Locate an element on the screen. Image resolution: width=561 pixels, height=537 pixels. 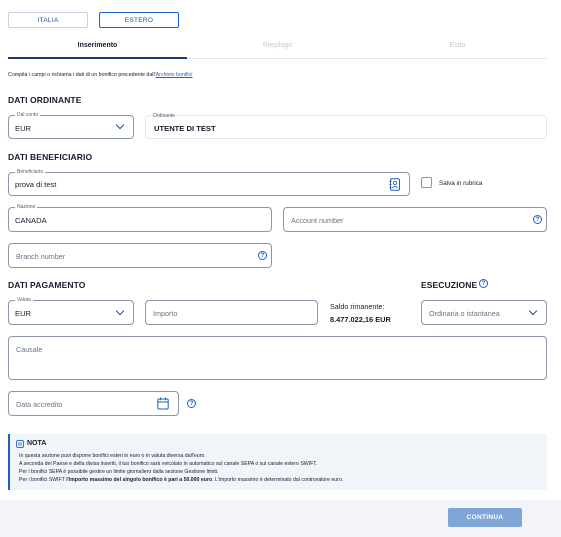
ordinante-field: Ordinante UTENTE DI TEST is located at coordinates (346, 126).